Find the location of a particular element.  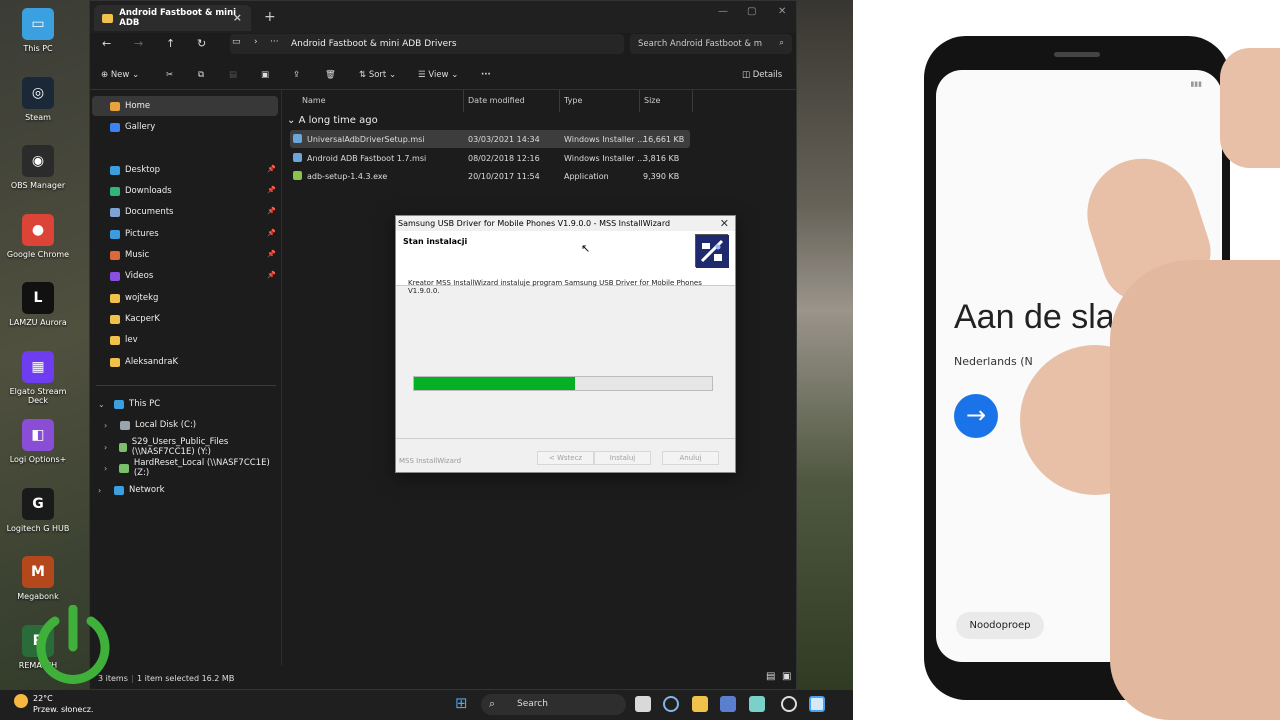

nav-tree-item: › Local Disk (C:) is located at coordinates (185, 425).